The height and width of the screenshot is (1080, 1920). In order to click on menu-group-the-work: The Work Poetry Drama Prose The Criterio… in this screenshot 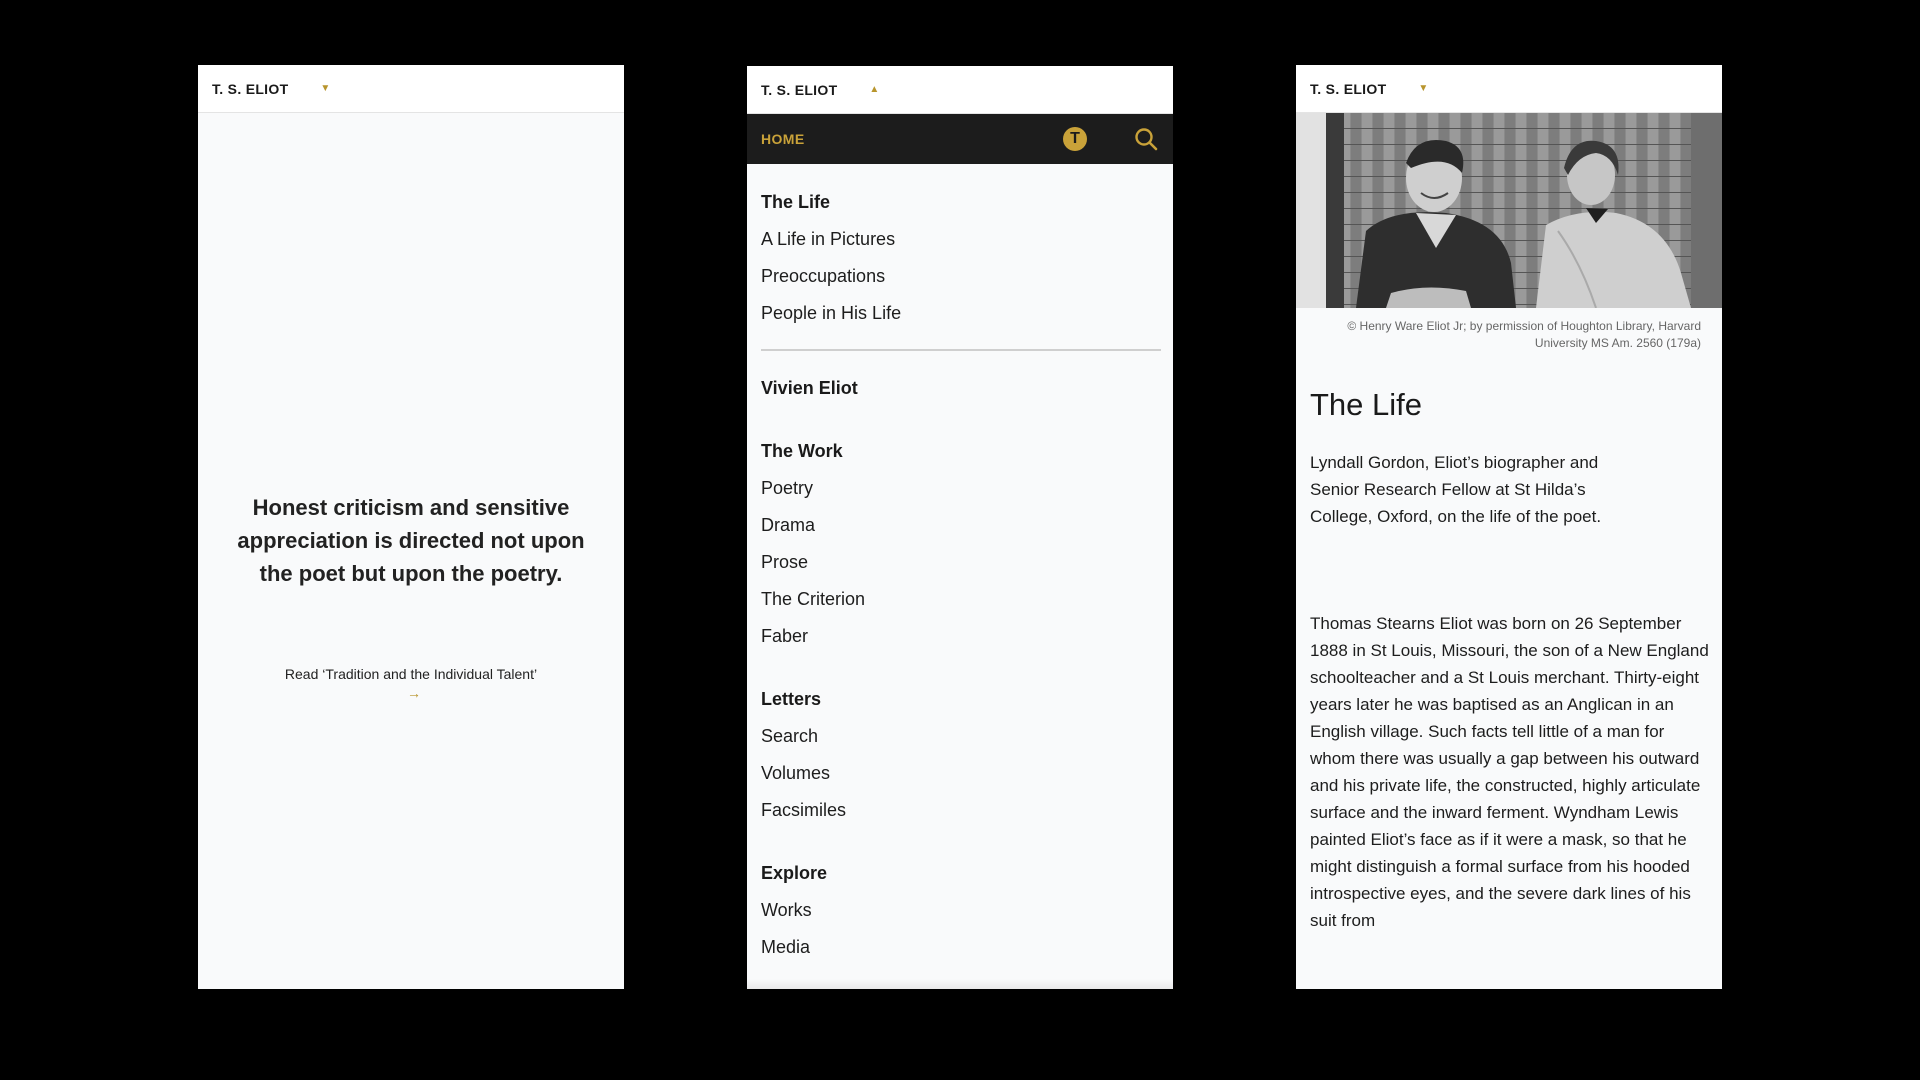, I will do `click(960, 544)`.